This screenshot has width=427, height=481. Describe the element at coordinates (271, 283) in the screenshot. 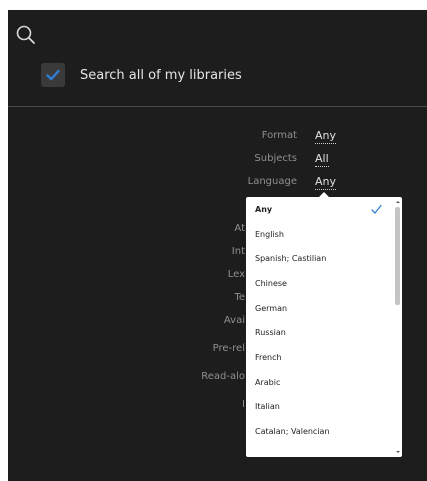

I see `language-option-label: Chinese` at that location.